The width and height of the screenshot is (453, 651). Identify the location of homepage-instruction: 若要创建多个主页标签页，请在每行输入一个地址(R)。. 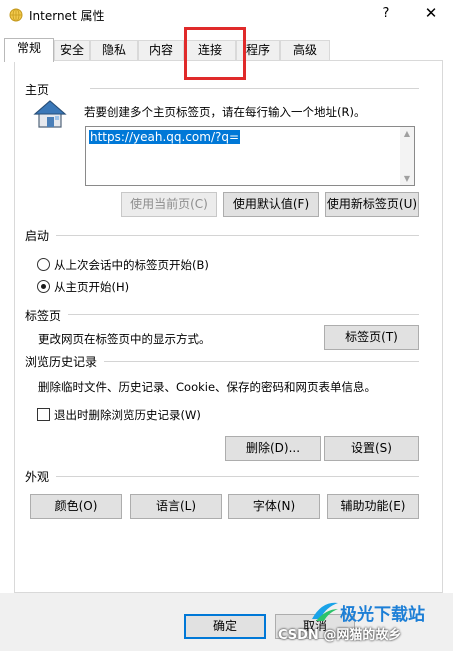
(225, 112).